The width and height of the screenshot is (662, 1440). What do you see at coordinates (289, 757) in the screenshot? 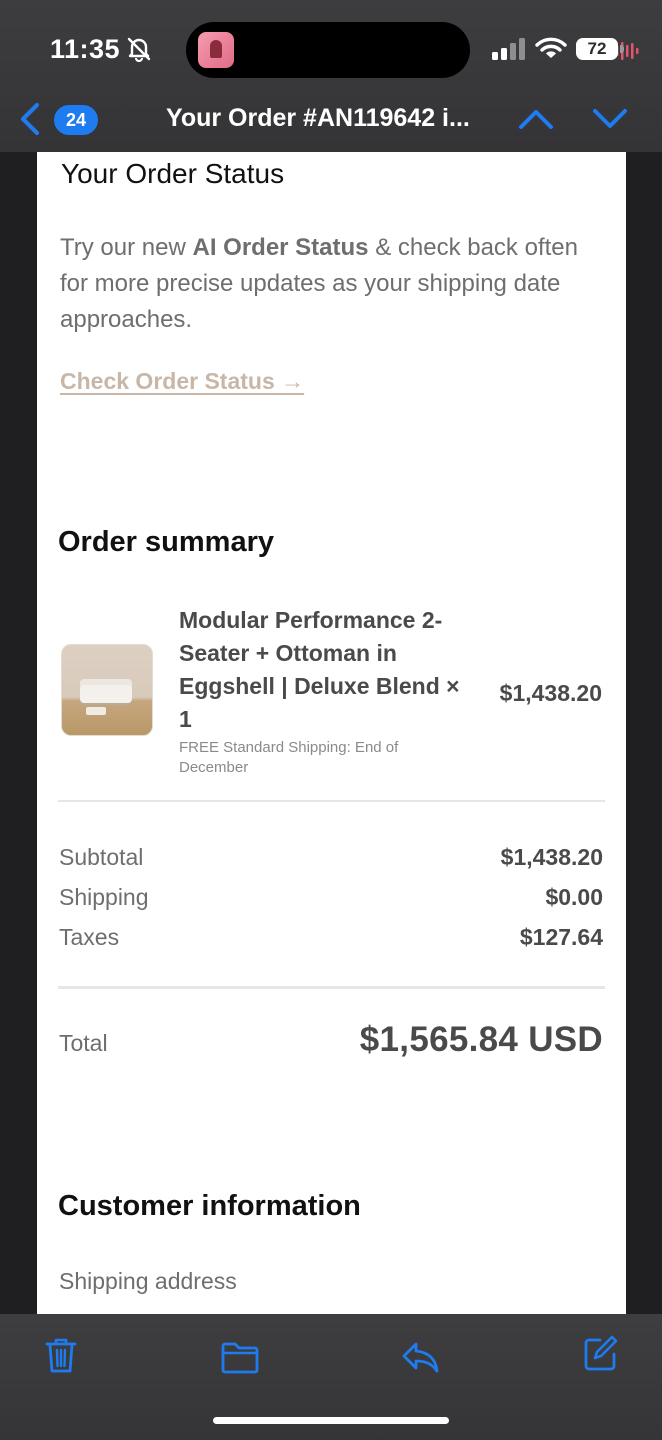
I see `product-shipping-note: FREE Standard Shipping: End of December` at bounding box center [289, 757].